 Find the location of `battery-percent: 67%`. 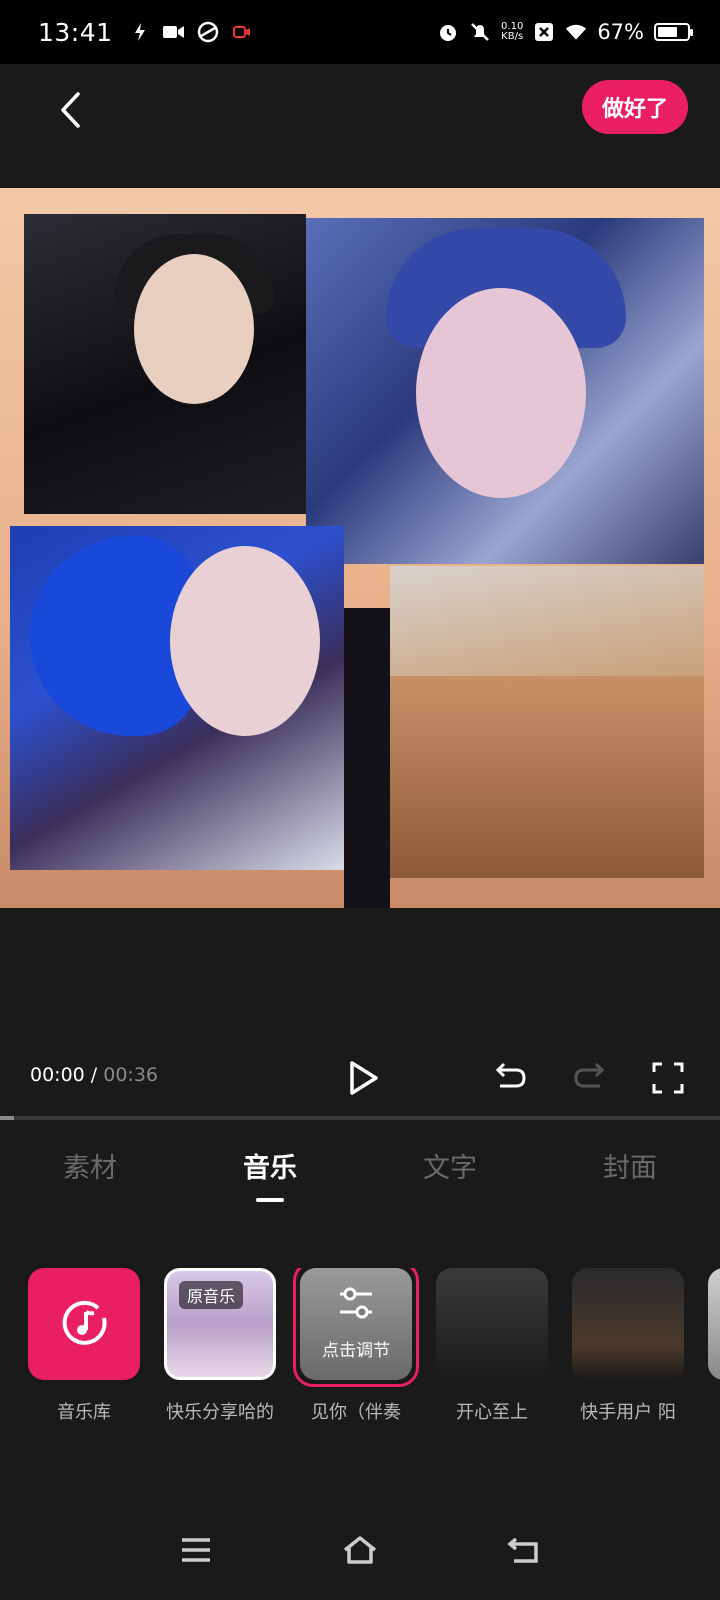

battery-percent: 67% is located at coordinates (620, 32).